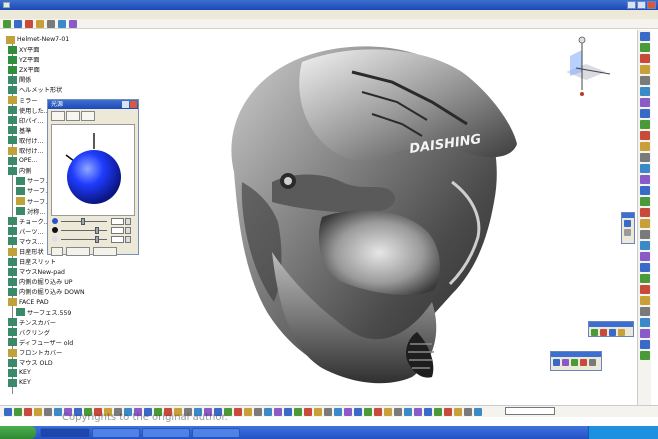  Describe the element at coordinates (19, 130) in the screenshot. I see `tree-item: 基準` at that location.